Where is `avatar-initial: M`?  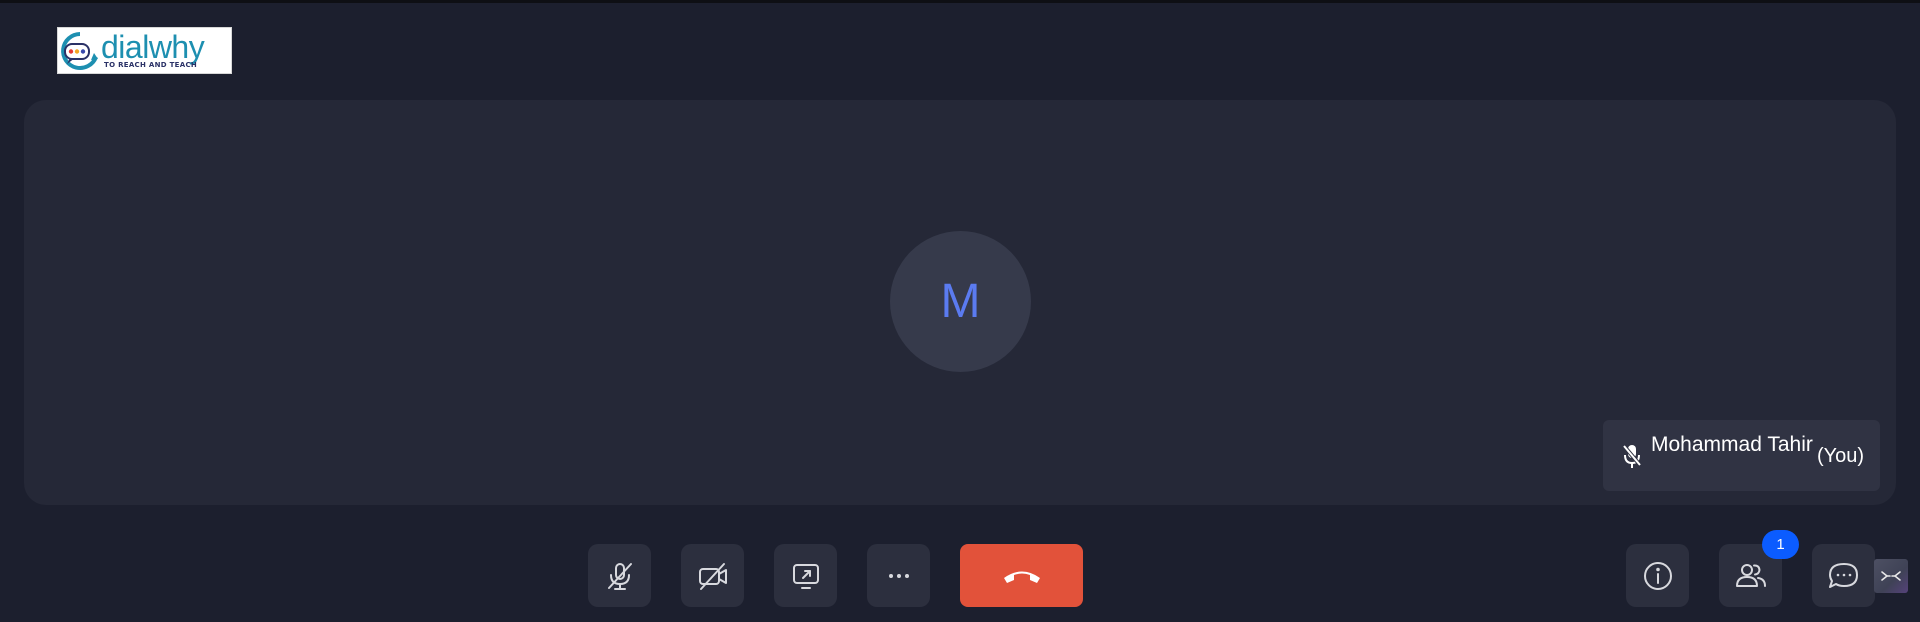 avatar-initial: M is located at coordinates (960, 301).